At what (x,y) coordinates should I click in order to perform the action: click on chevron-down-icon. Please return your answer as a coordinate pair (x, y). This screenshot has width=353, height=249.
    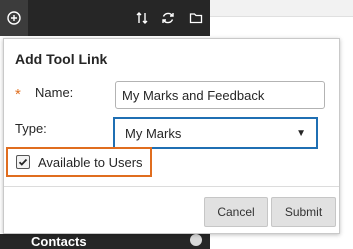
    Looking at the image, I should click on (196, 240).